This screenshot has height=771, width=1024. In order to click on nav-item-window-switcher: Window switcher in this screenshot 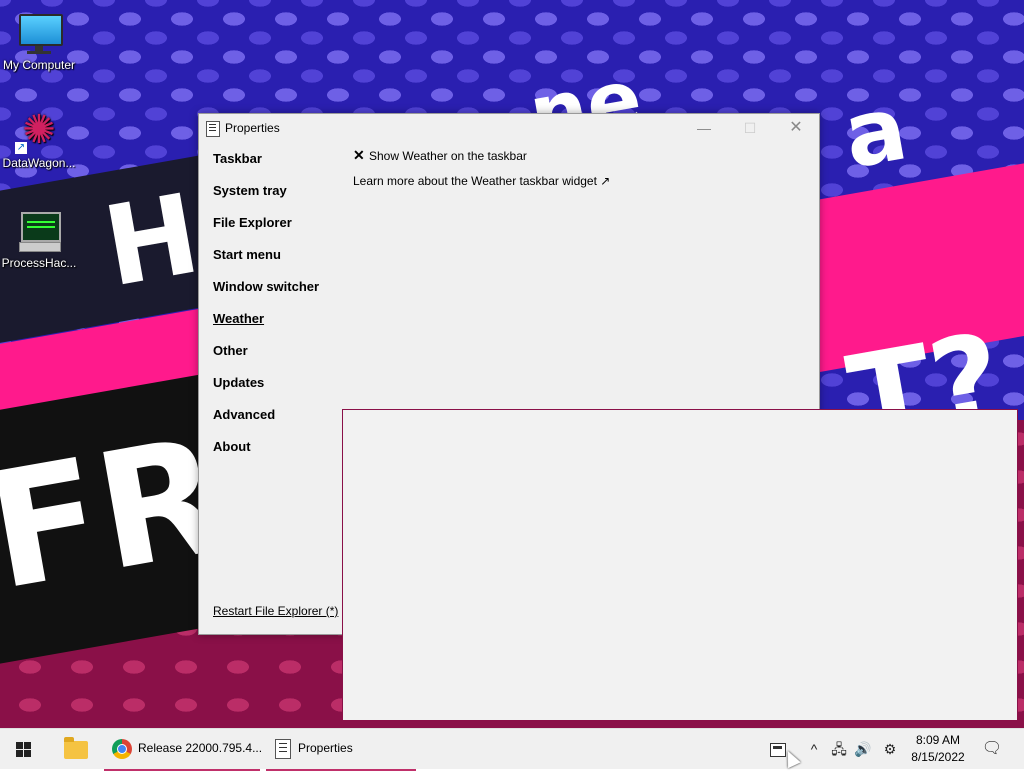, I will do `click(278, 295)`.